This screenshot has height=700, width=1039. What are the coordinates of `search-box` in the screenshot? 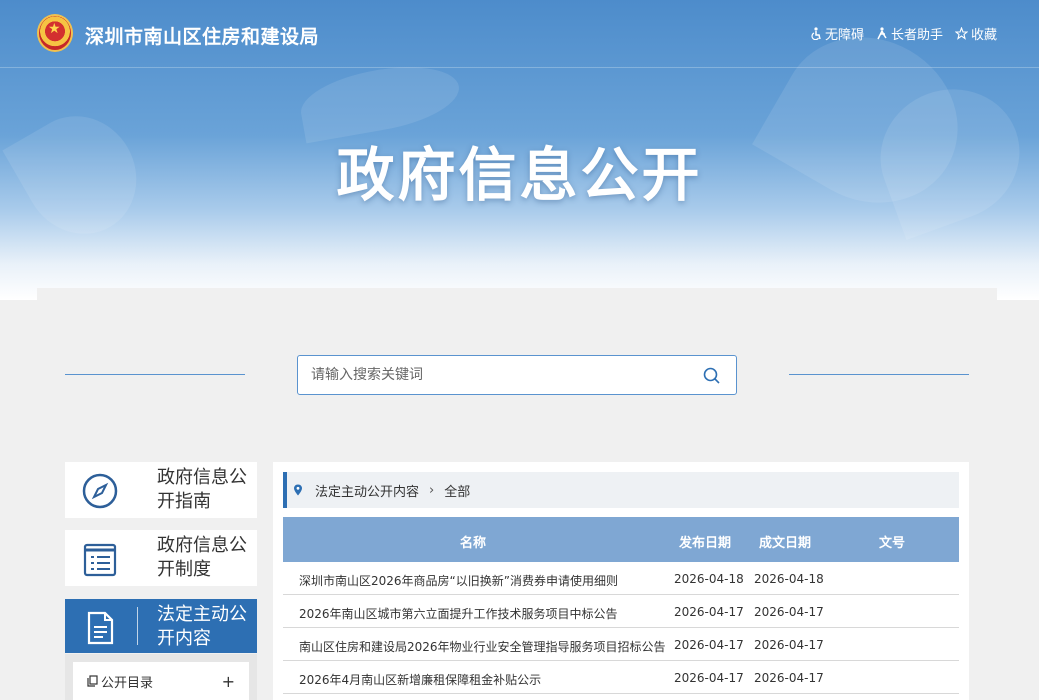 It's located at (517, 375).